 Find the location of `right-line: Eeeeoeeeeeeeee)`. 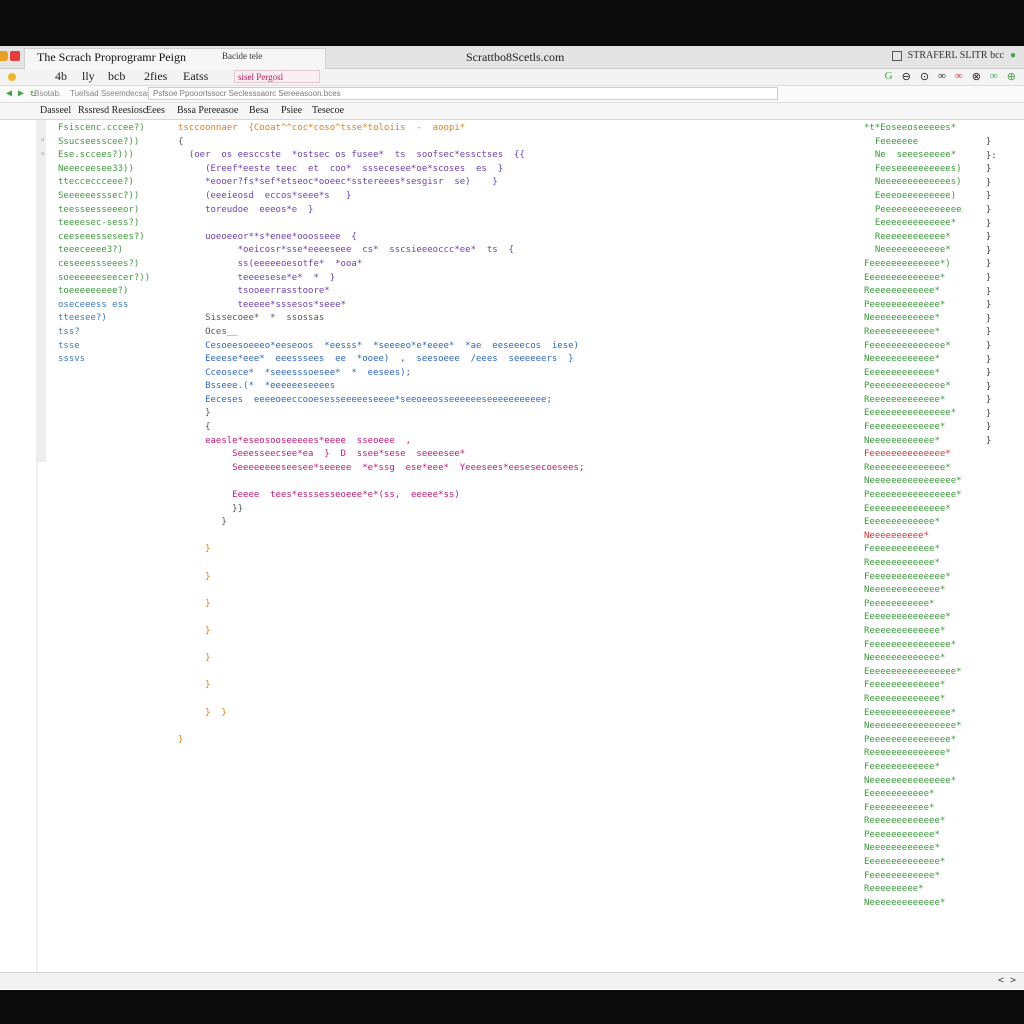

right-line: Eeeeoeeeeeeeee) is located at coordinates (910, 195).